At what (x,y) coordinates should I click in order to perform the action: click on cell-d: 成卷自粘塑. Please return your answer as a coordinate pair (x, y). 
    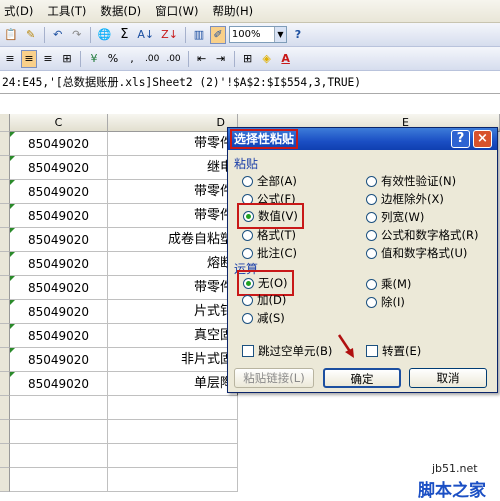
    Looking at the image, I should click on (173, 240).